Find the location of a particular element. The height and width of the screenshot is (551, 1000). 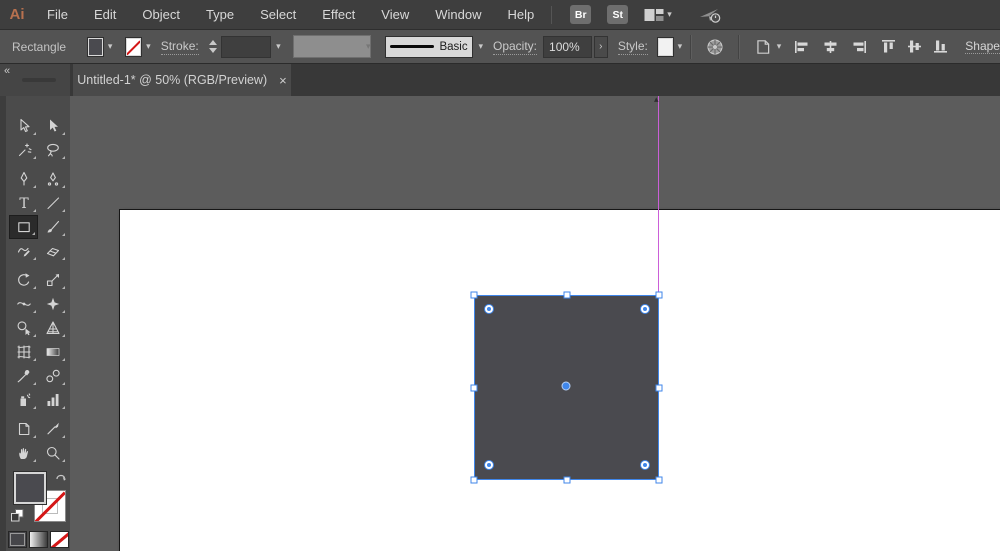

stock-button: St is located at coordinates (618, 14).